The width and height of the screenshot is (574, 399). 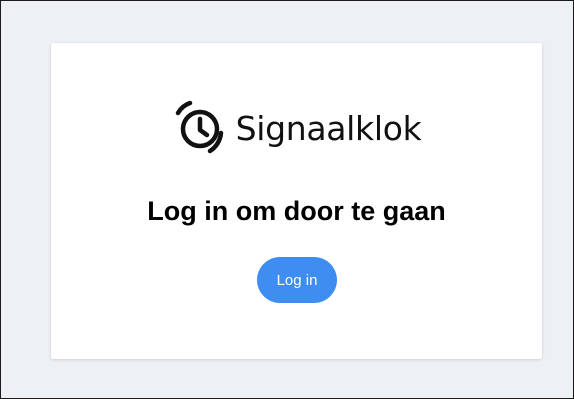 What do you see at coordinates (199, 127) in the screenshot?
I see `alarm-clock-icon` at bounding box center [199, 127].